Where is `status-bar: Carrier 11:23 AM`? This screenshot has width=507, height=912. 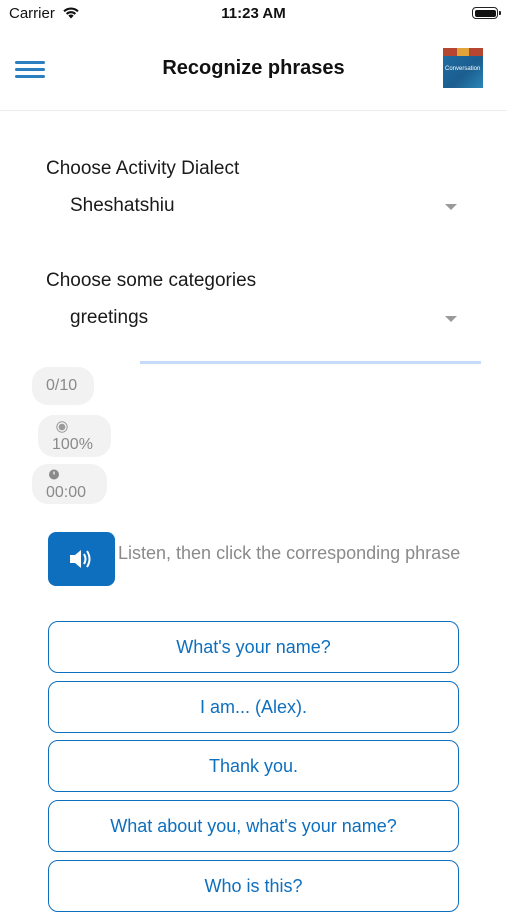 status-bar: Carrier 11:23 AM is located at coordinates (253, 14).